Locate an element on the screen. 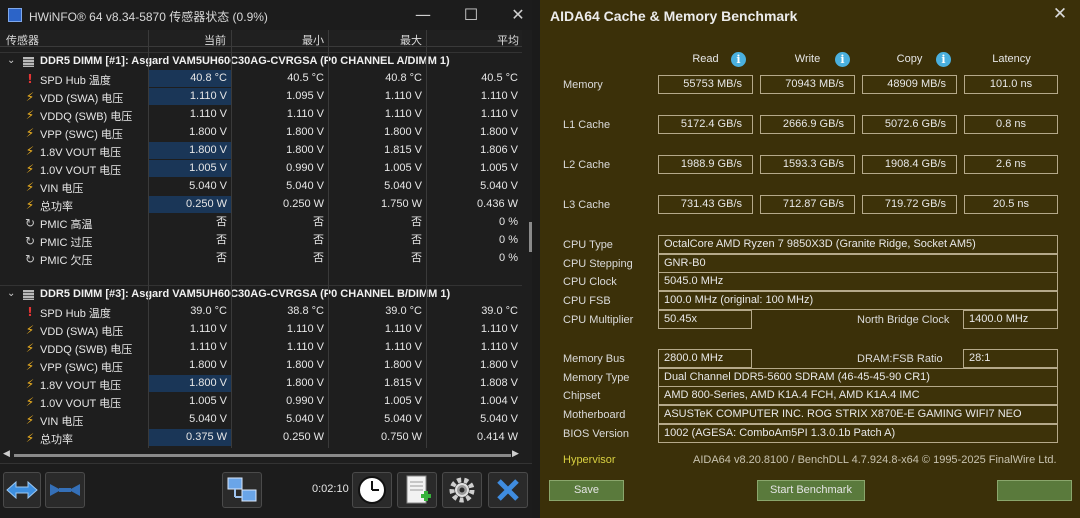  write-value: 712.87 GB/s is located at coordinates (807, 204).